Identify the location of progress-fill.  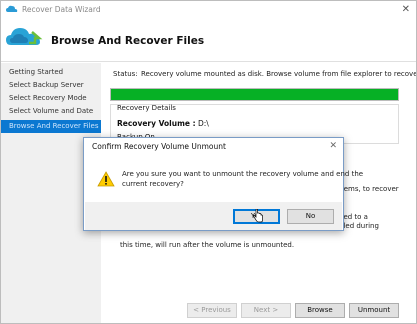
(254, 94).